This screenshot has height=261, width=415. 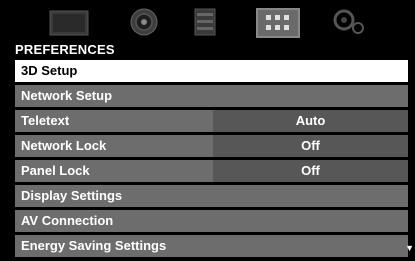 What do you see at coordinates (211, 221) in the screenshot?
I see `menu-item-av-connection: AV Connection` at bounding box center [211, 221].